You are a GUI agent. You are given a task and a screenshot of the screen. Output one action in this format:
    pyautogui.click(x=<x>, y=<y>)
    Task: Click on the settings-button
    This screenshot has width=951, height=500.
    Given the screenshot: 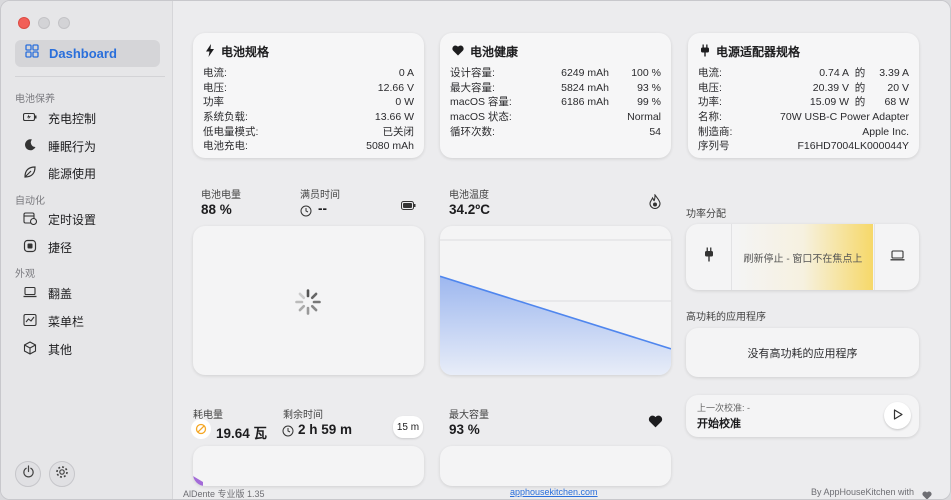 What is the action you would take?
    pyautogui.click(x=62, y=474)
    